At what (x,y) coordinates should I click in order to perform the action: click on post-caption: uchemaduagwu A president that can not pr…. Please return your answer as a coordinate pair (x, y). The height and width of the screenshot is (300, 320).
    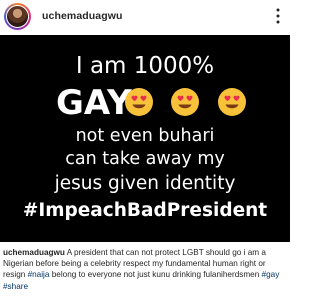
    Looking at the image, I should click on (145, 269).